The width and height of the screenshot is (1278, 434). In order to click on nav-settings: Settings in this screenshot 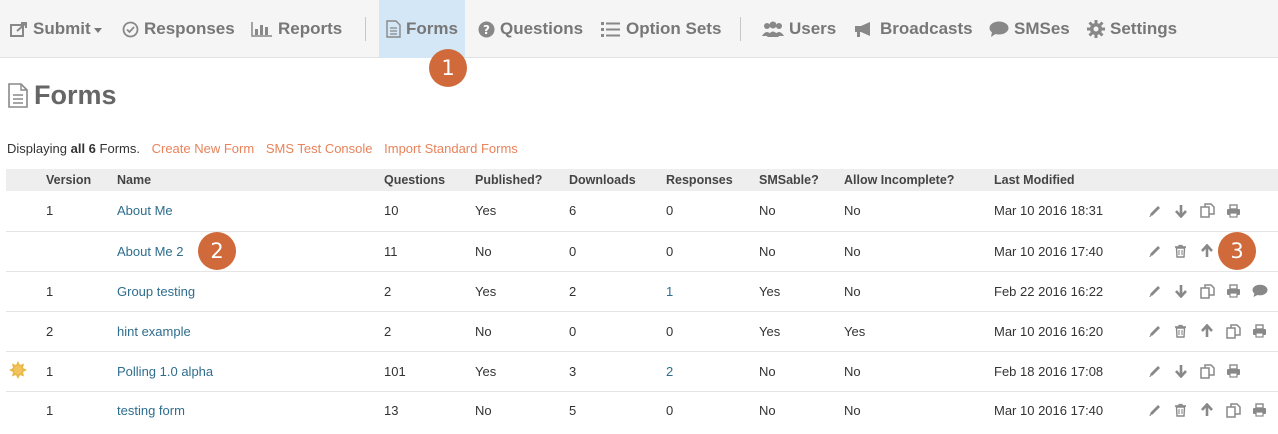, I will do `click(1132, 29)`.